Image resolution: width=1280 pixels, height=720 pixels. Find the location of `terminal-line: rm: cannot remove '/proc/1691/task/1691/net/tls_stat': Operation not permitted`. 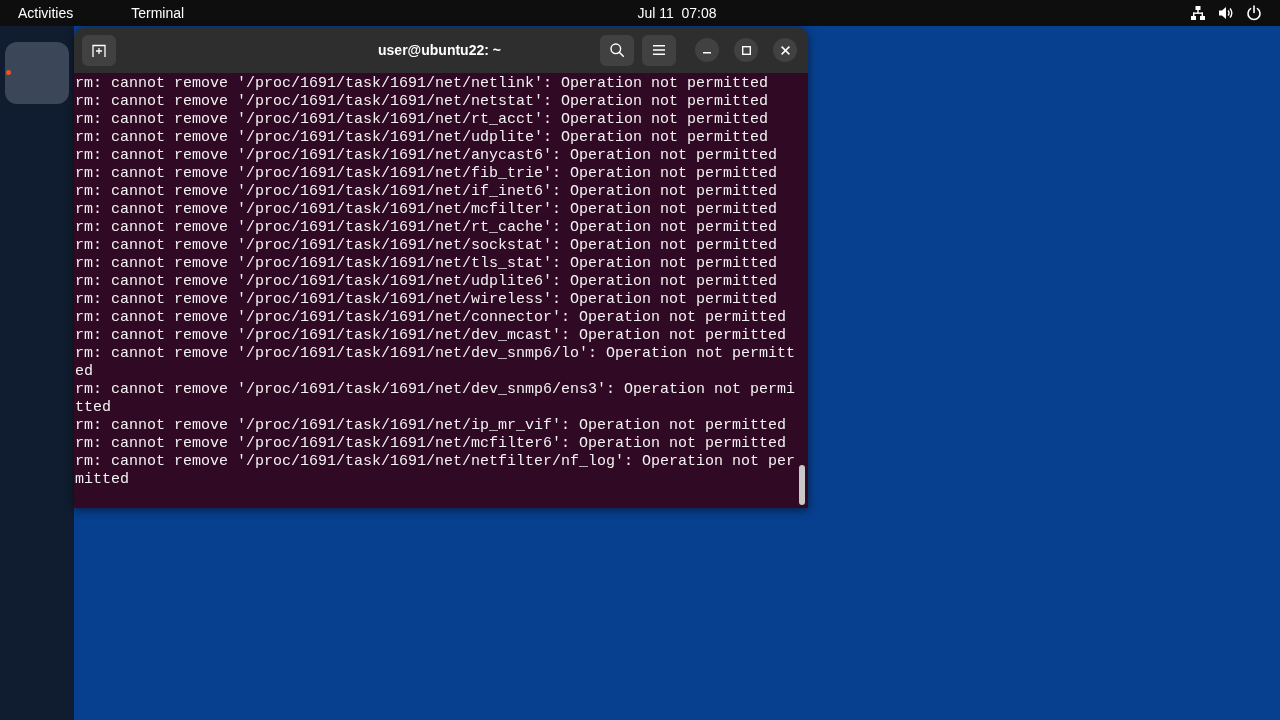

terminal-line: rm: cannot remove '/proc/1691/task/1691/net/tls_stat': Operation not permitted is located at coordinates (427, 264).